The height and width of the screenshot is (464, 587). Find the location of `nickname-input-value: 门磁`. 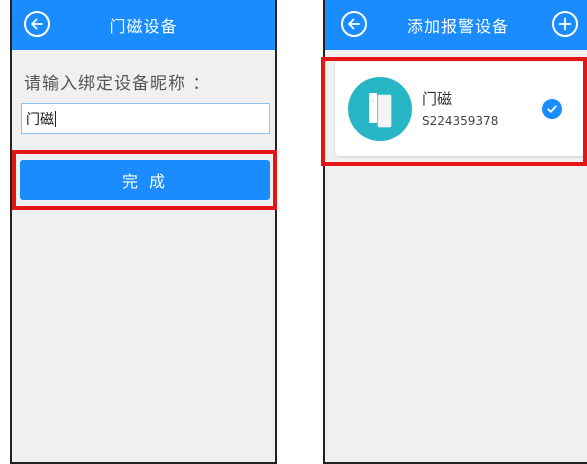

nickname-input-value: 门磁 is located at coordinates (40, 119).